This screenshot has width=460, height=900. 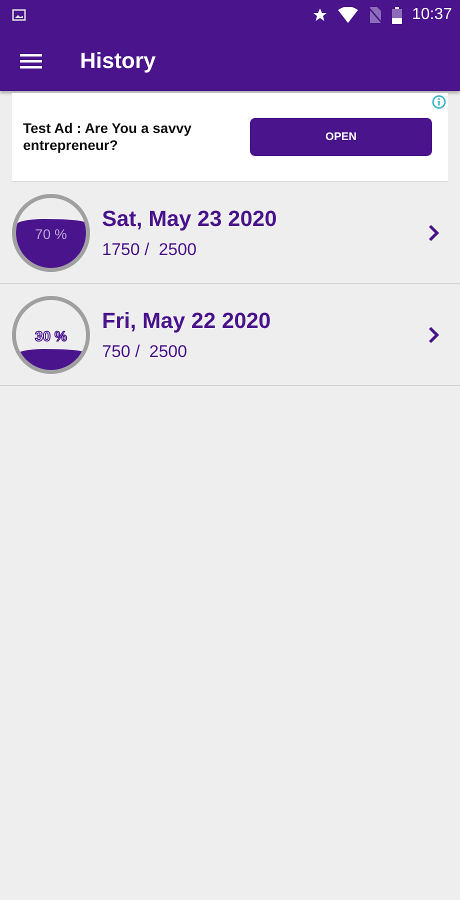 I want to click on star-icon, so click(x=320, y=15).